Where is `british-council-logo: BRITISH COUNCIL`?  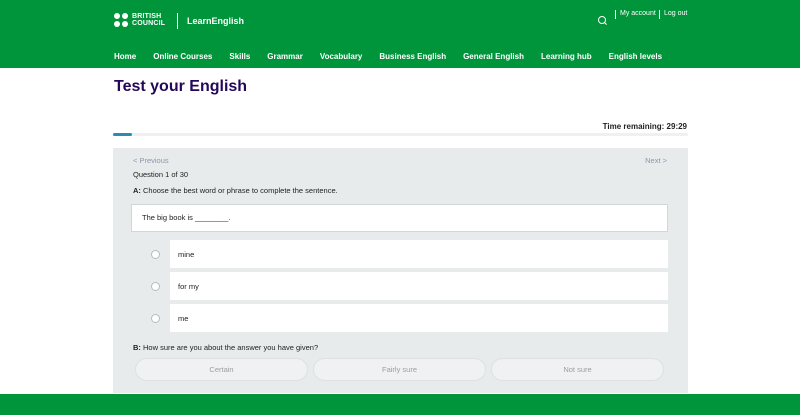 british-council-logo: BRITISH COUNCIL is located at coordinates (139, 20).